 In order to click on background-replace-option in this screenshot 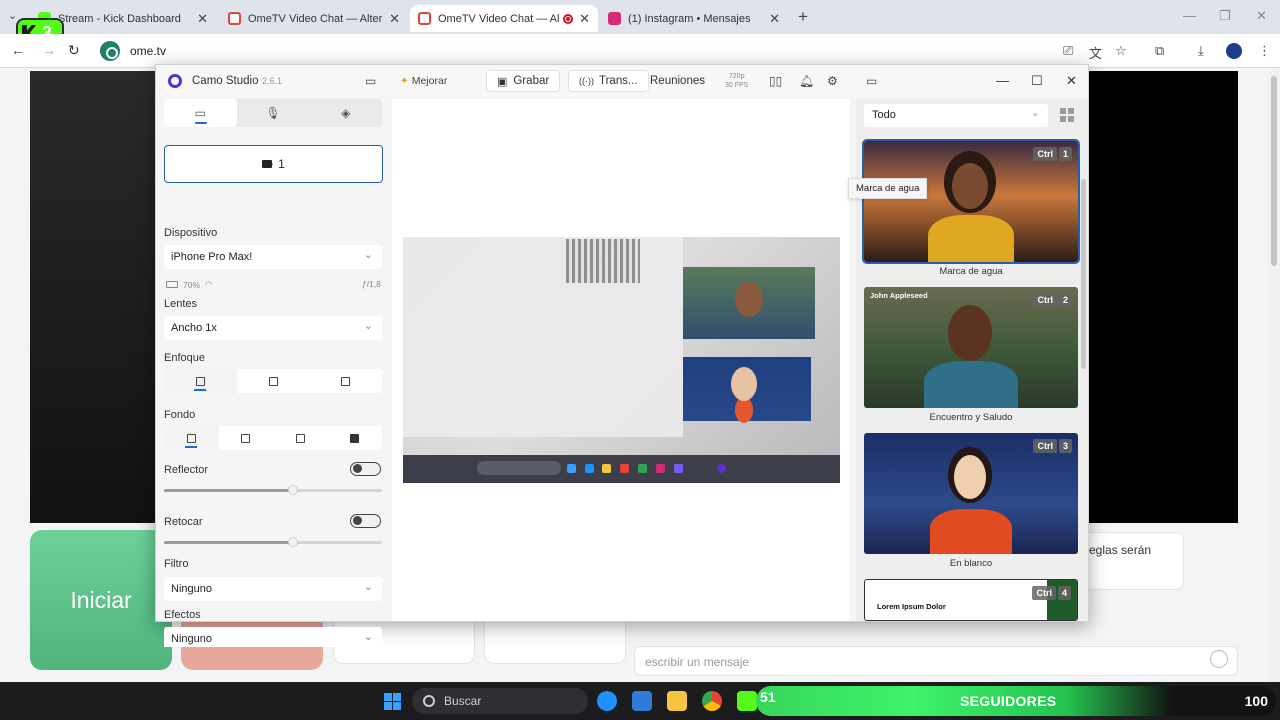, I will do `click(355, 438)`.